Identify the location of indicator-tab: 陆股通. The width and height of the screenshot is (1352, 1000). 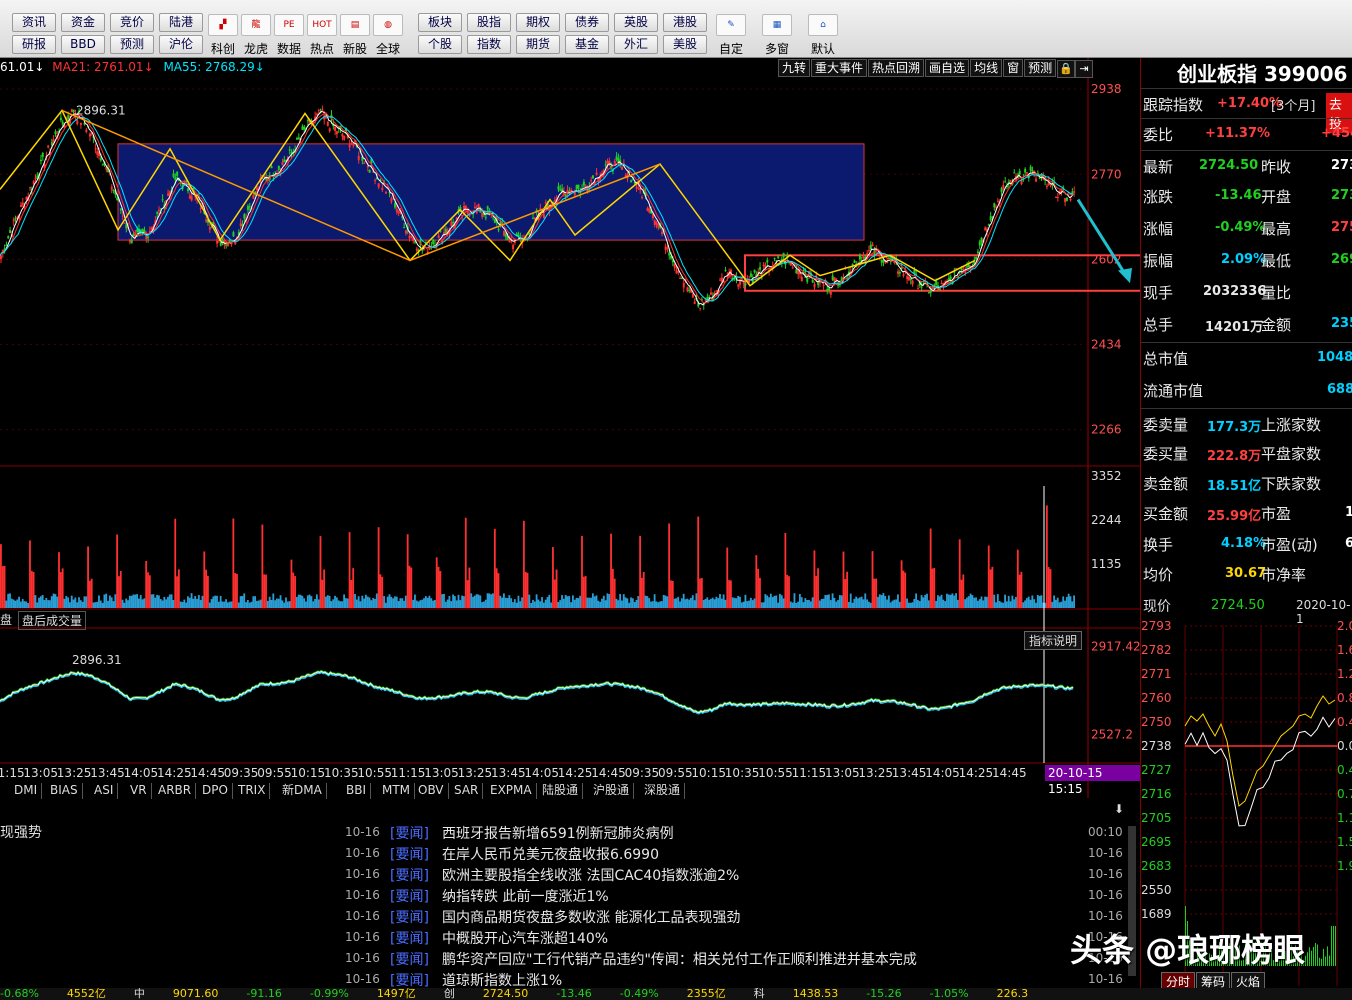
(561, 791).